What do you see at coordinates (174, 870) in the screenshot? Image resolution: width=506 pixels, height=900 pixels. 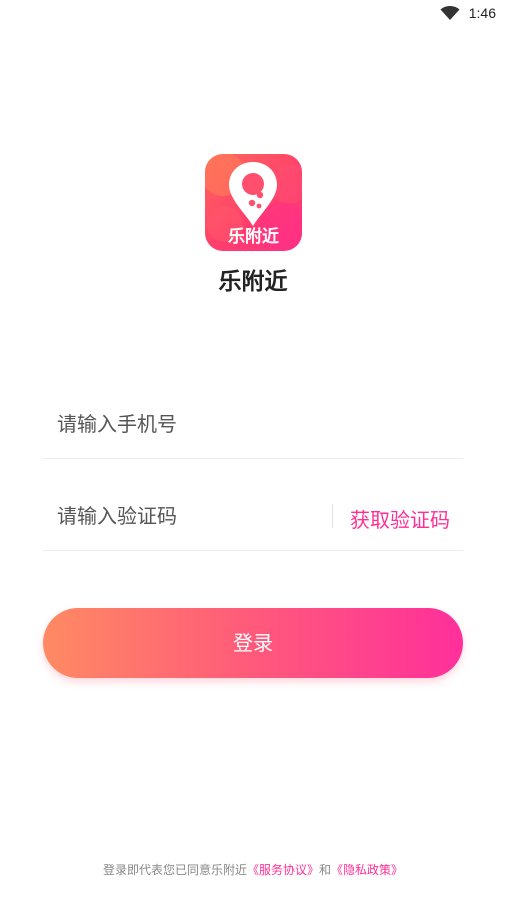 I see `agreement-prefix: 登录即代表您已同意乐附近` at bounding box center [174, 870].